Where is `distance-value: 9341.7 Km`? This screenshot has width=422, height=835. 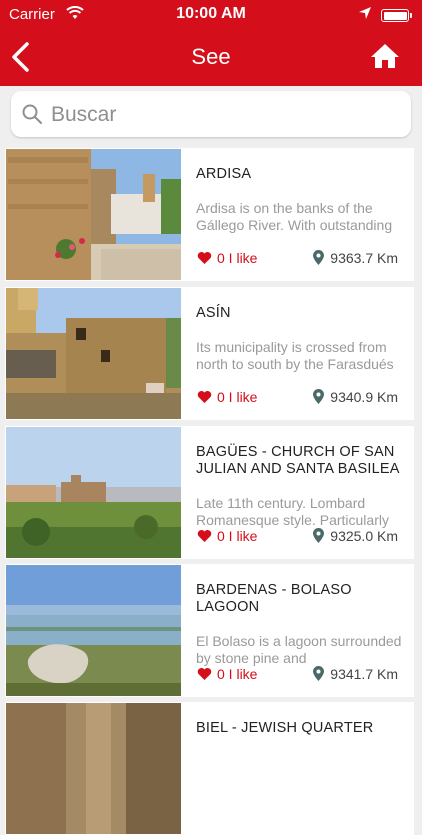
distance-value: 9341.7 Km is located at coordinates (364, 674).